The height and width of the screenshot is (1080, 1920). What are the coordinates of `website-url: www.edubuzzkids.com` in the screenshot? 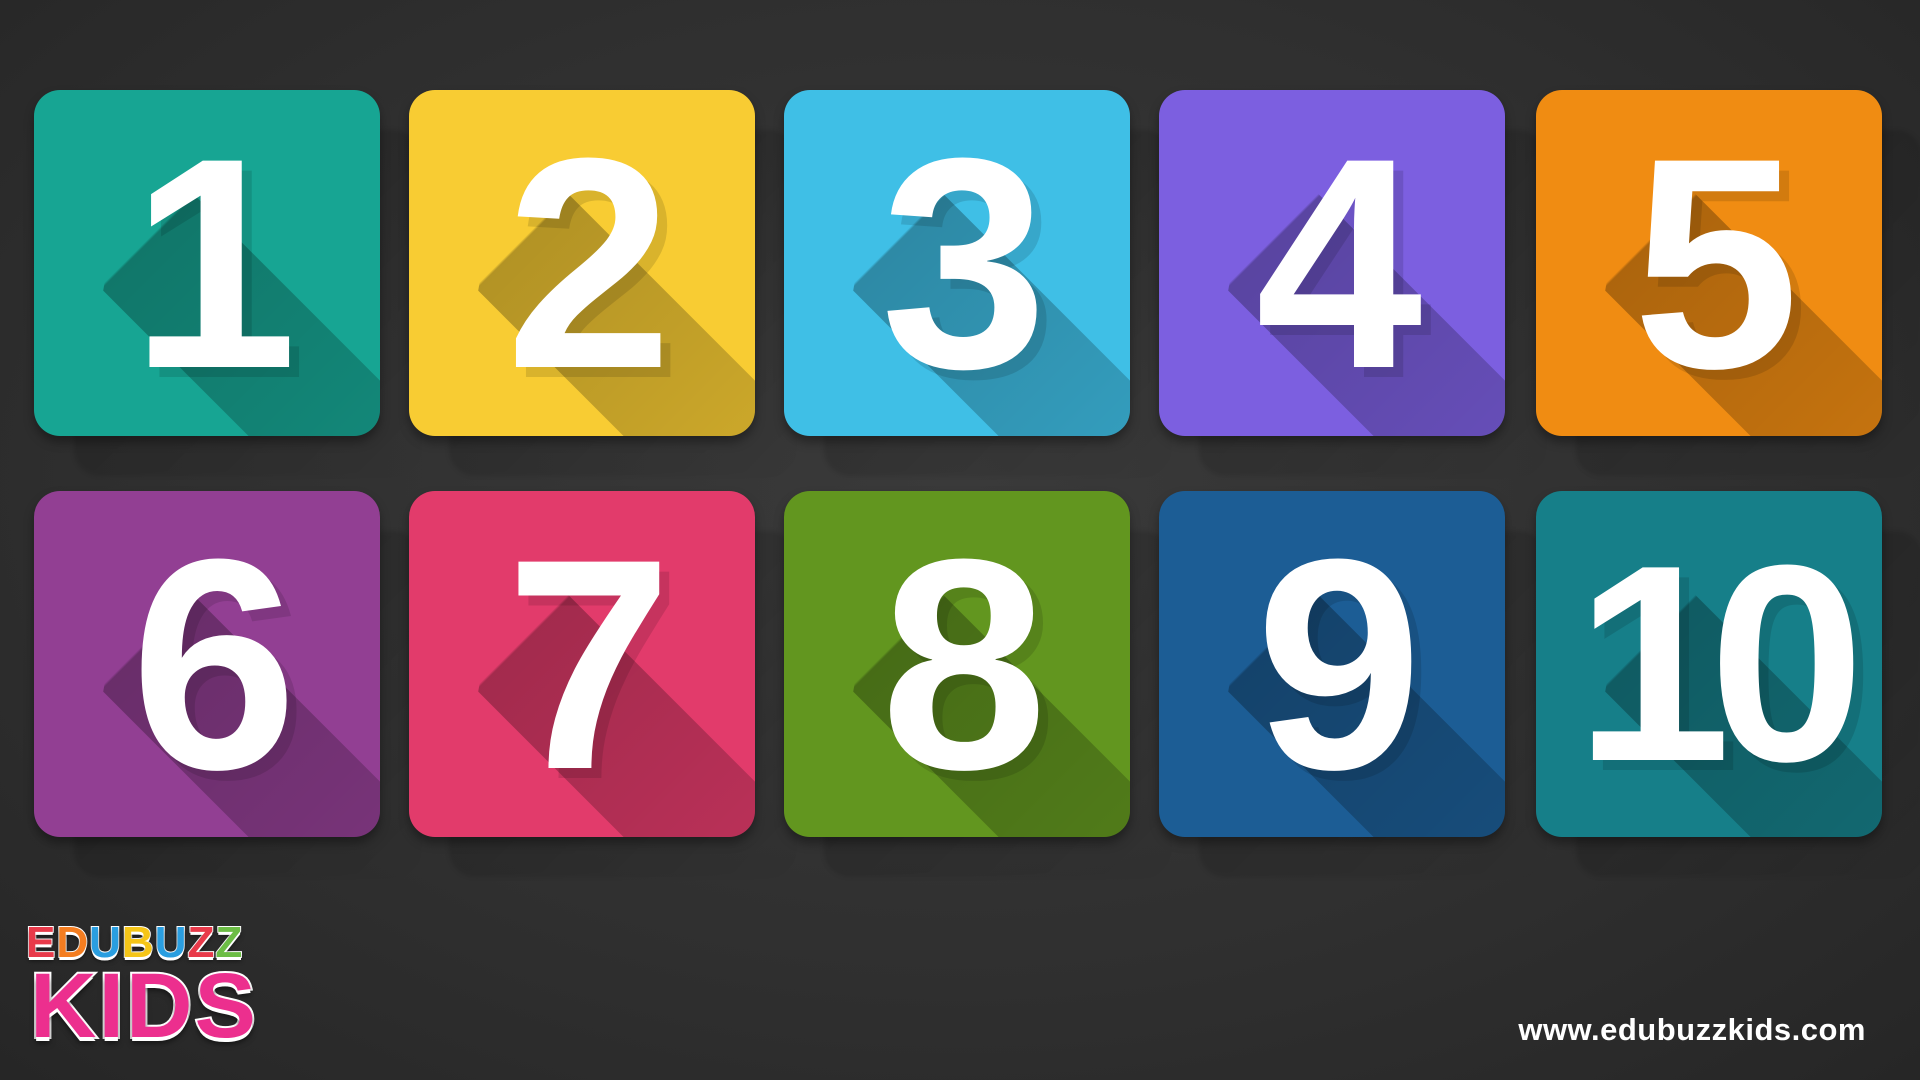 It's located at (1692, 1030).